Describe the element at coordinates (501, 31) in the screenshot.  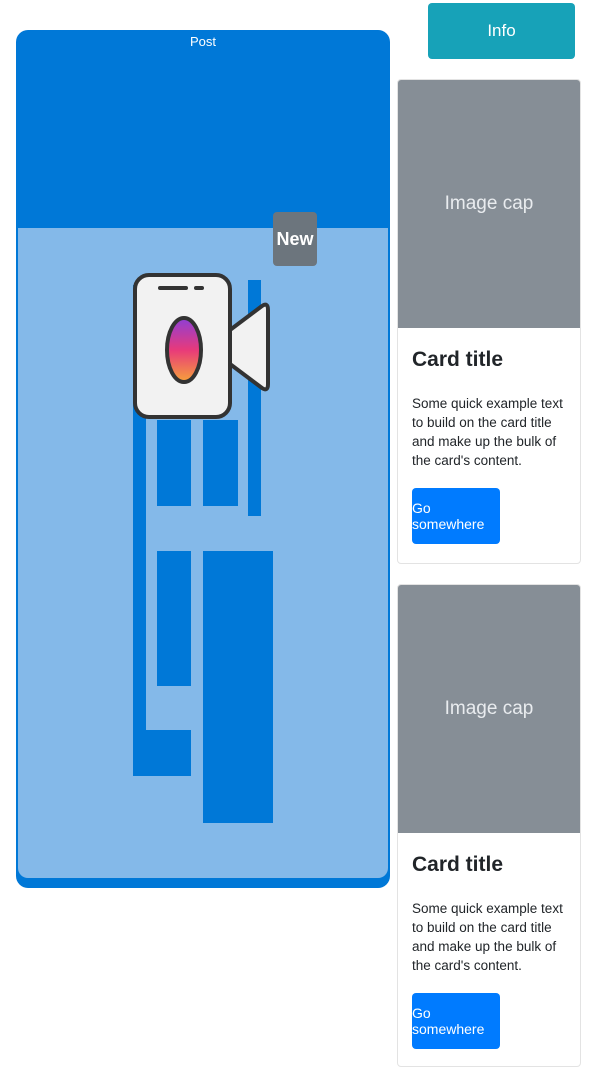
I see `info-button: Info` at that location.